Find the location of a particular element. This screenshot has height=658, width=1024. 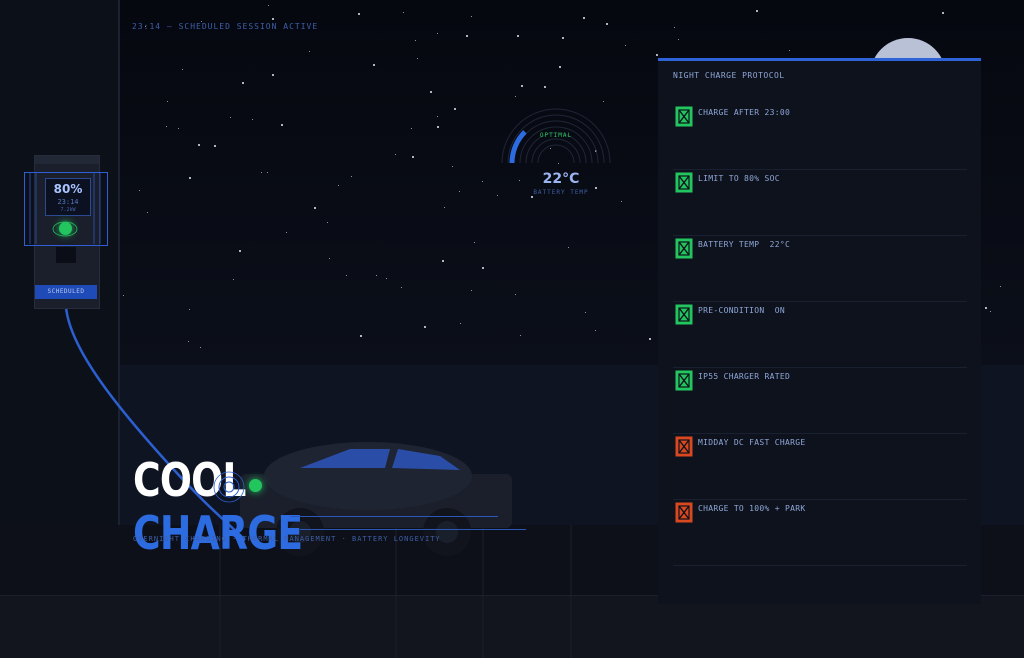

charger-schedule-badge: SCHEDULED is located at coordinates (66, 292).